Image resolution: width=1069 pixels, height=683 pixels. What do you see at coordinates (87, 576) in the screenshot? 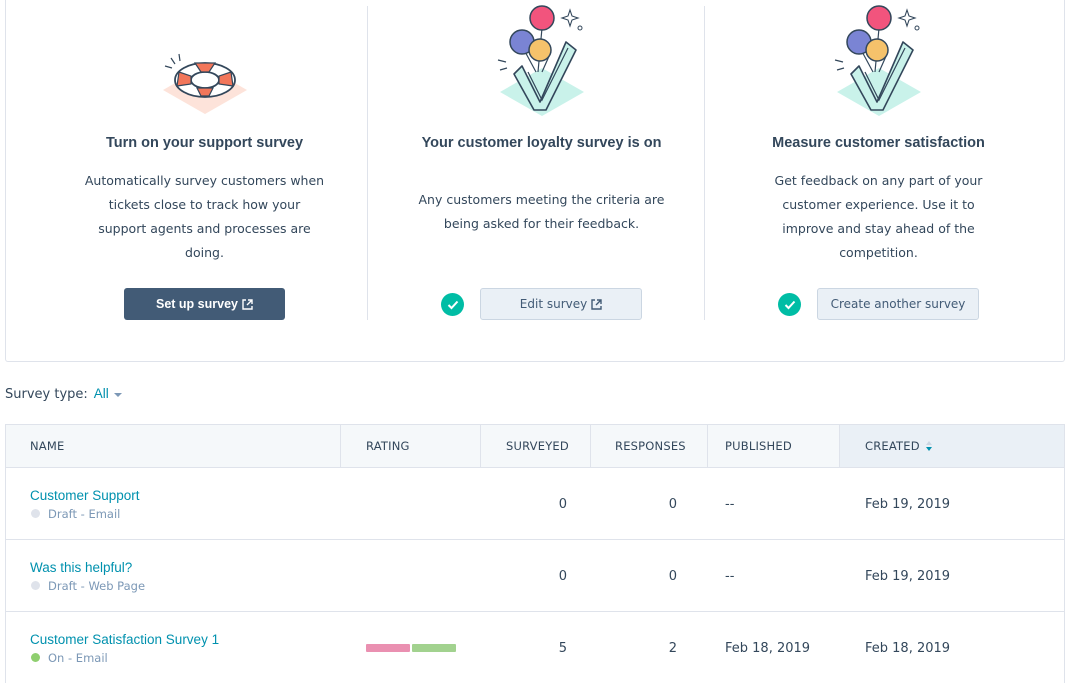
I see `survey-name-cell: Was this helpful? Draft - Web Page` at bounding box center [87, 576].